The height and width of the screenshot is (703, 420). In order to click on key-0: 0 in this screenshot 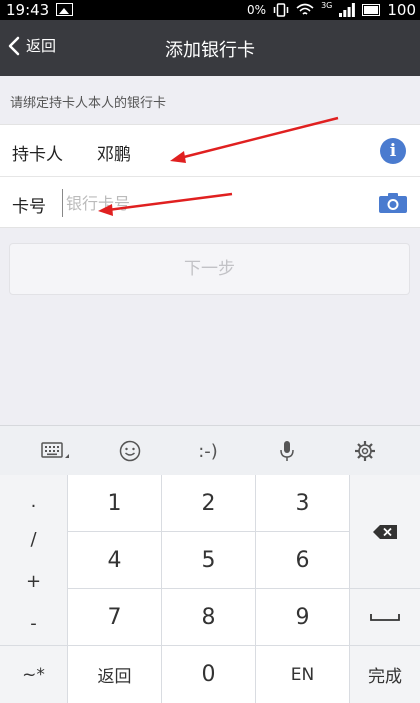, I will do `click(208, 674)`.